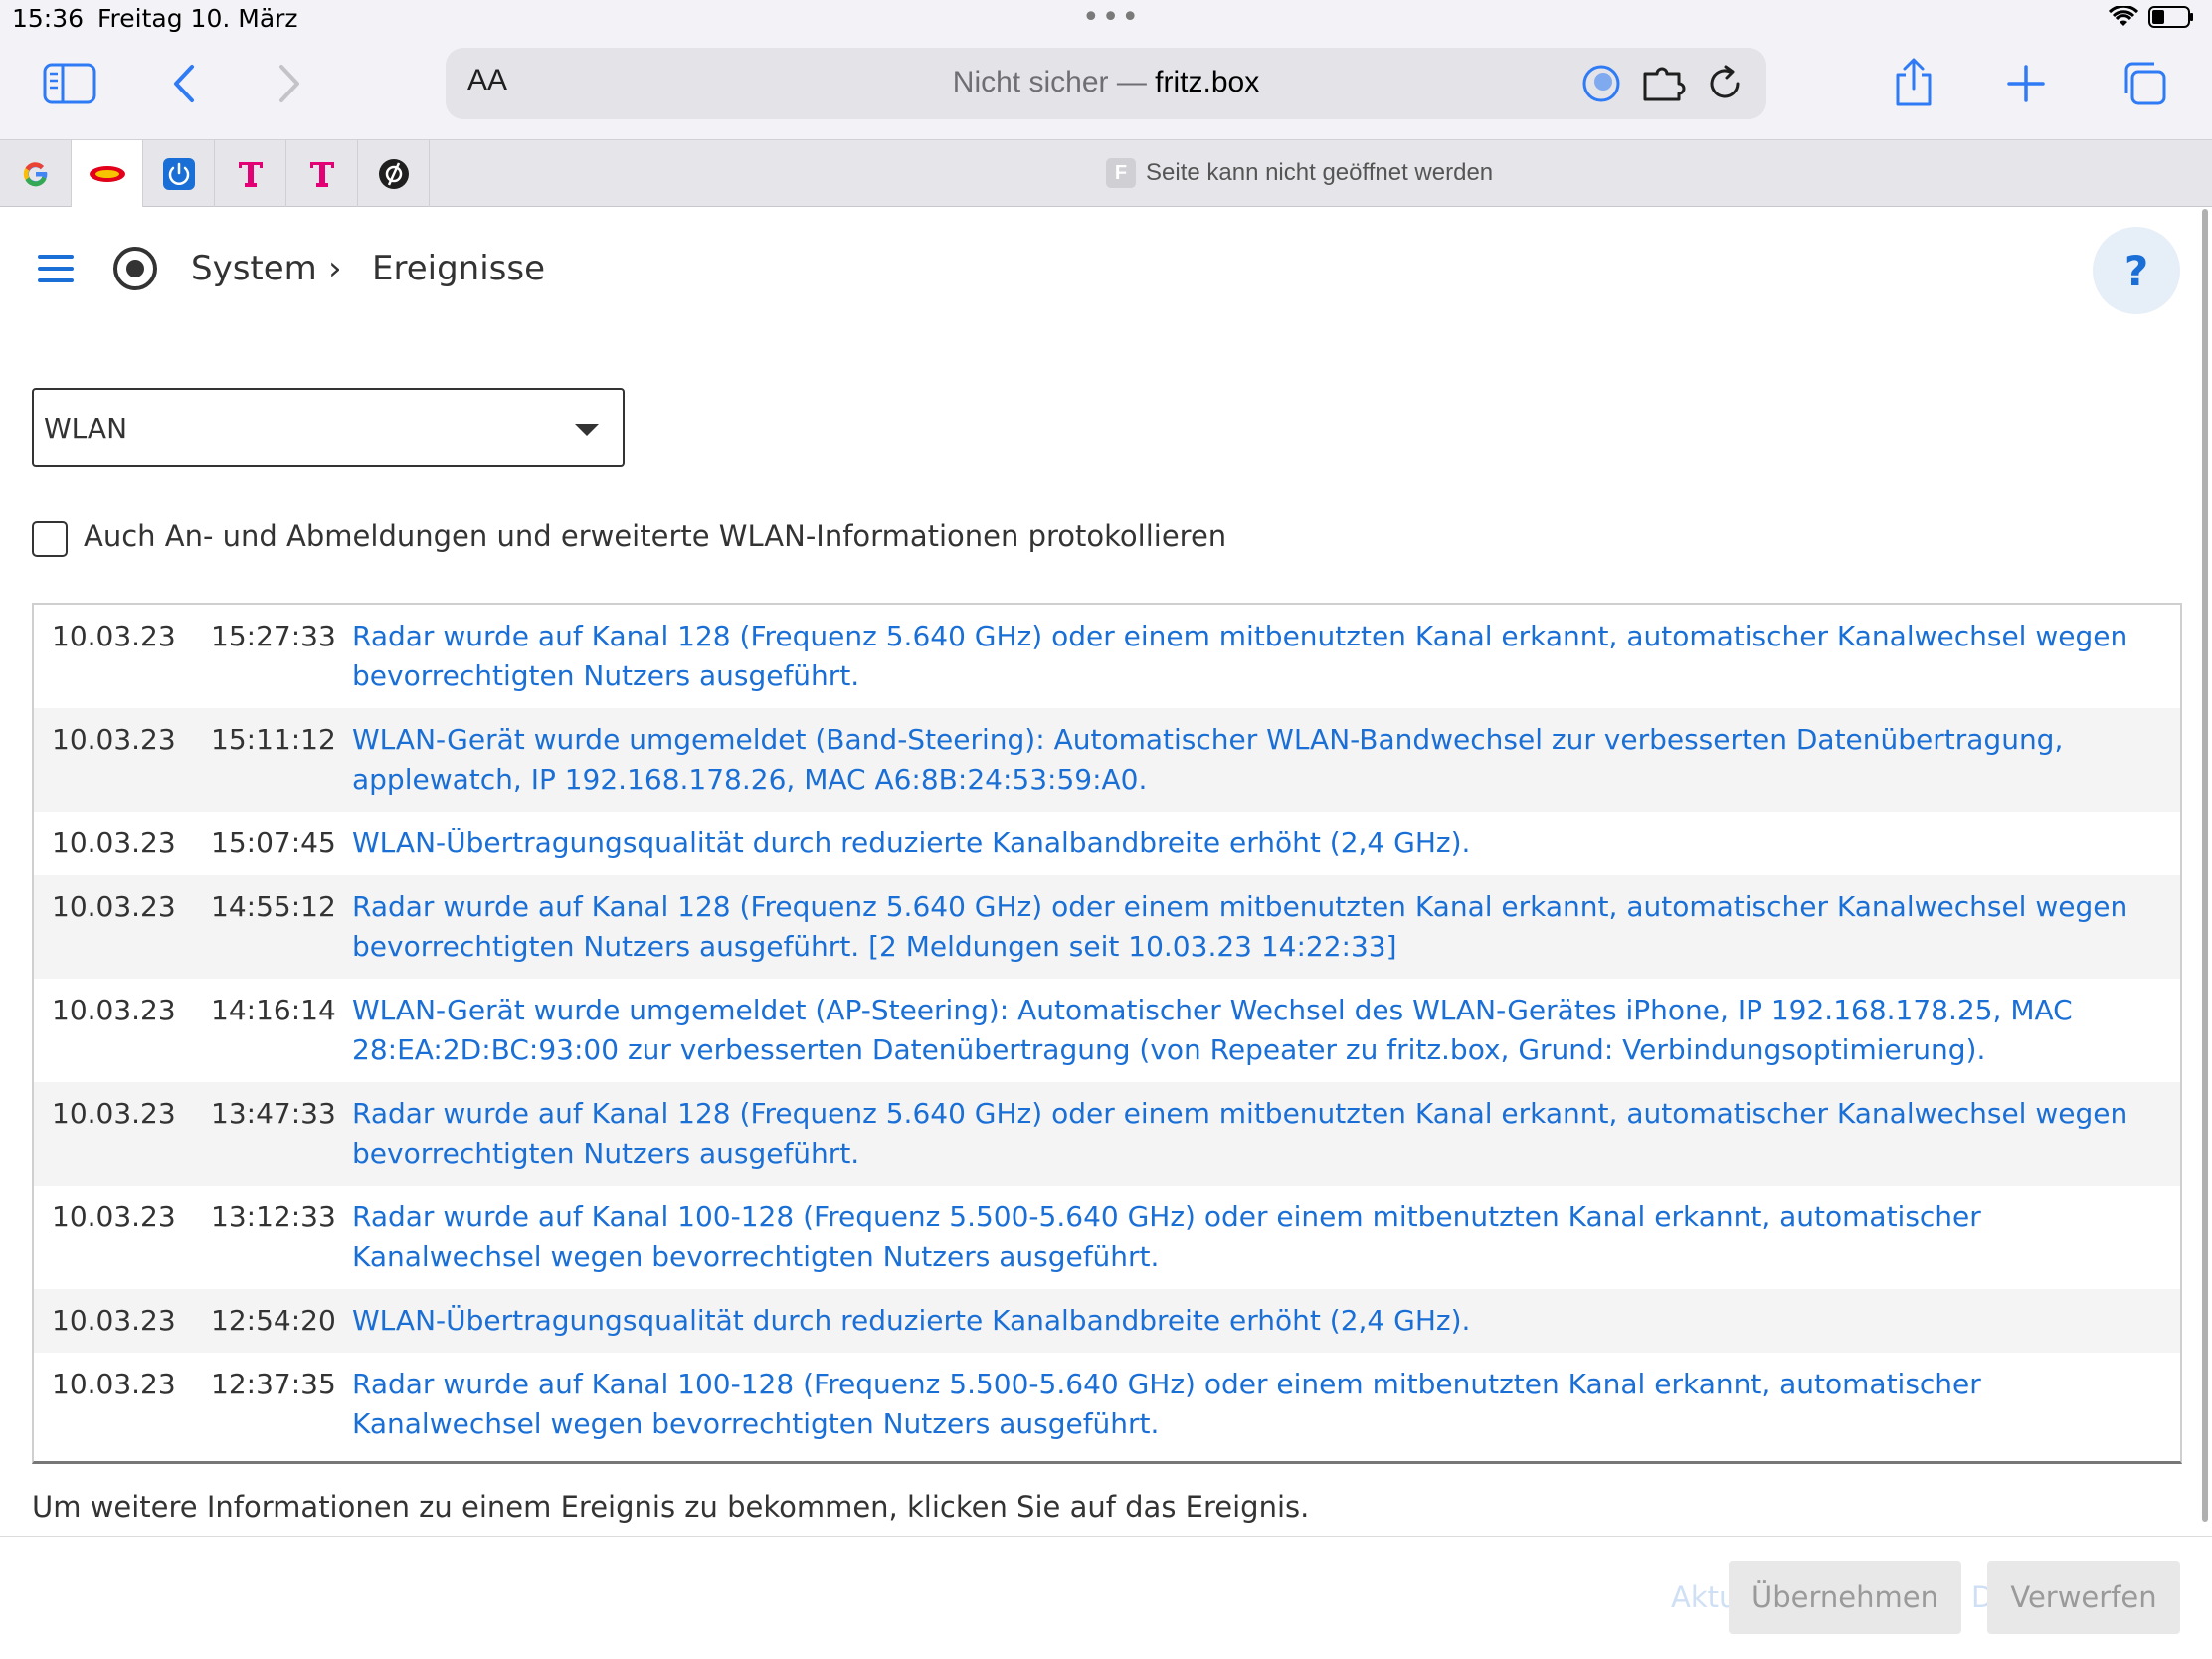 The height and width of the screenshot is (1659, 2212). I want to click on refresh-button-ghost: Aktu, so click(1704, 1597).